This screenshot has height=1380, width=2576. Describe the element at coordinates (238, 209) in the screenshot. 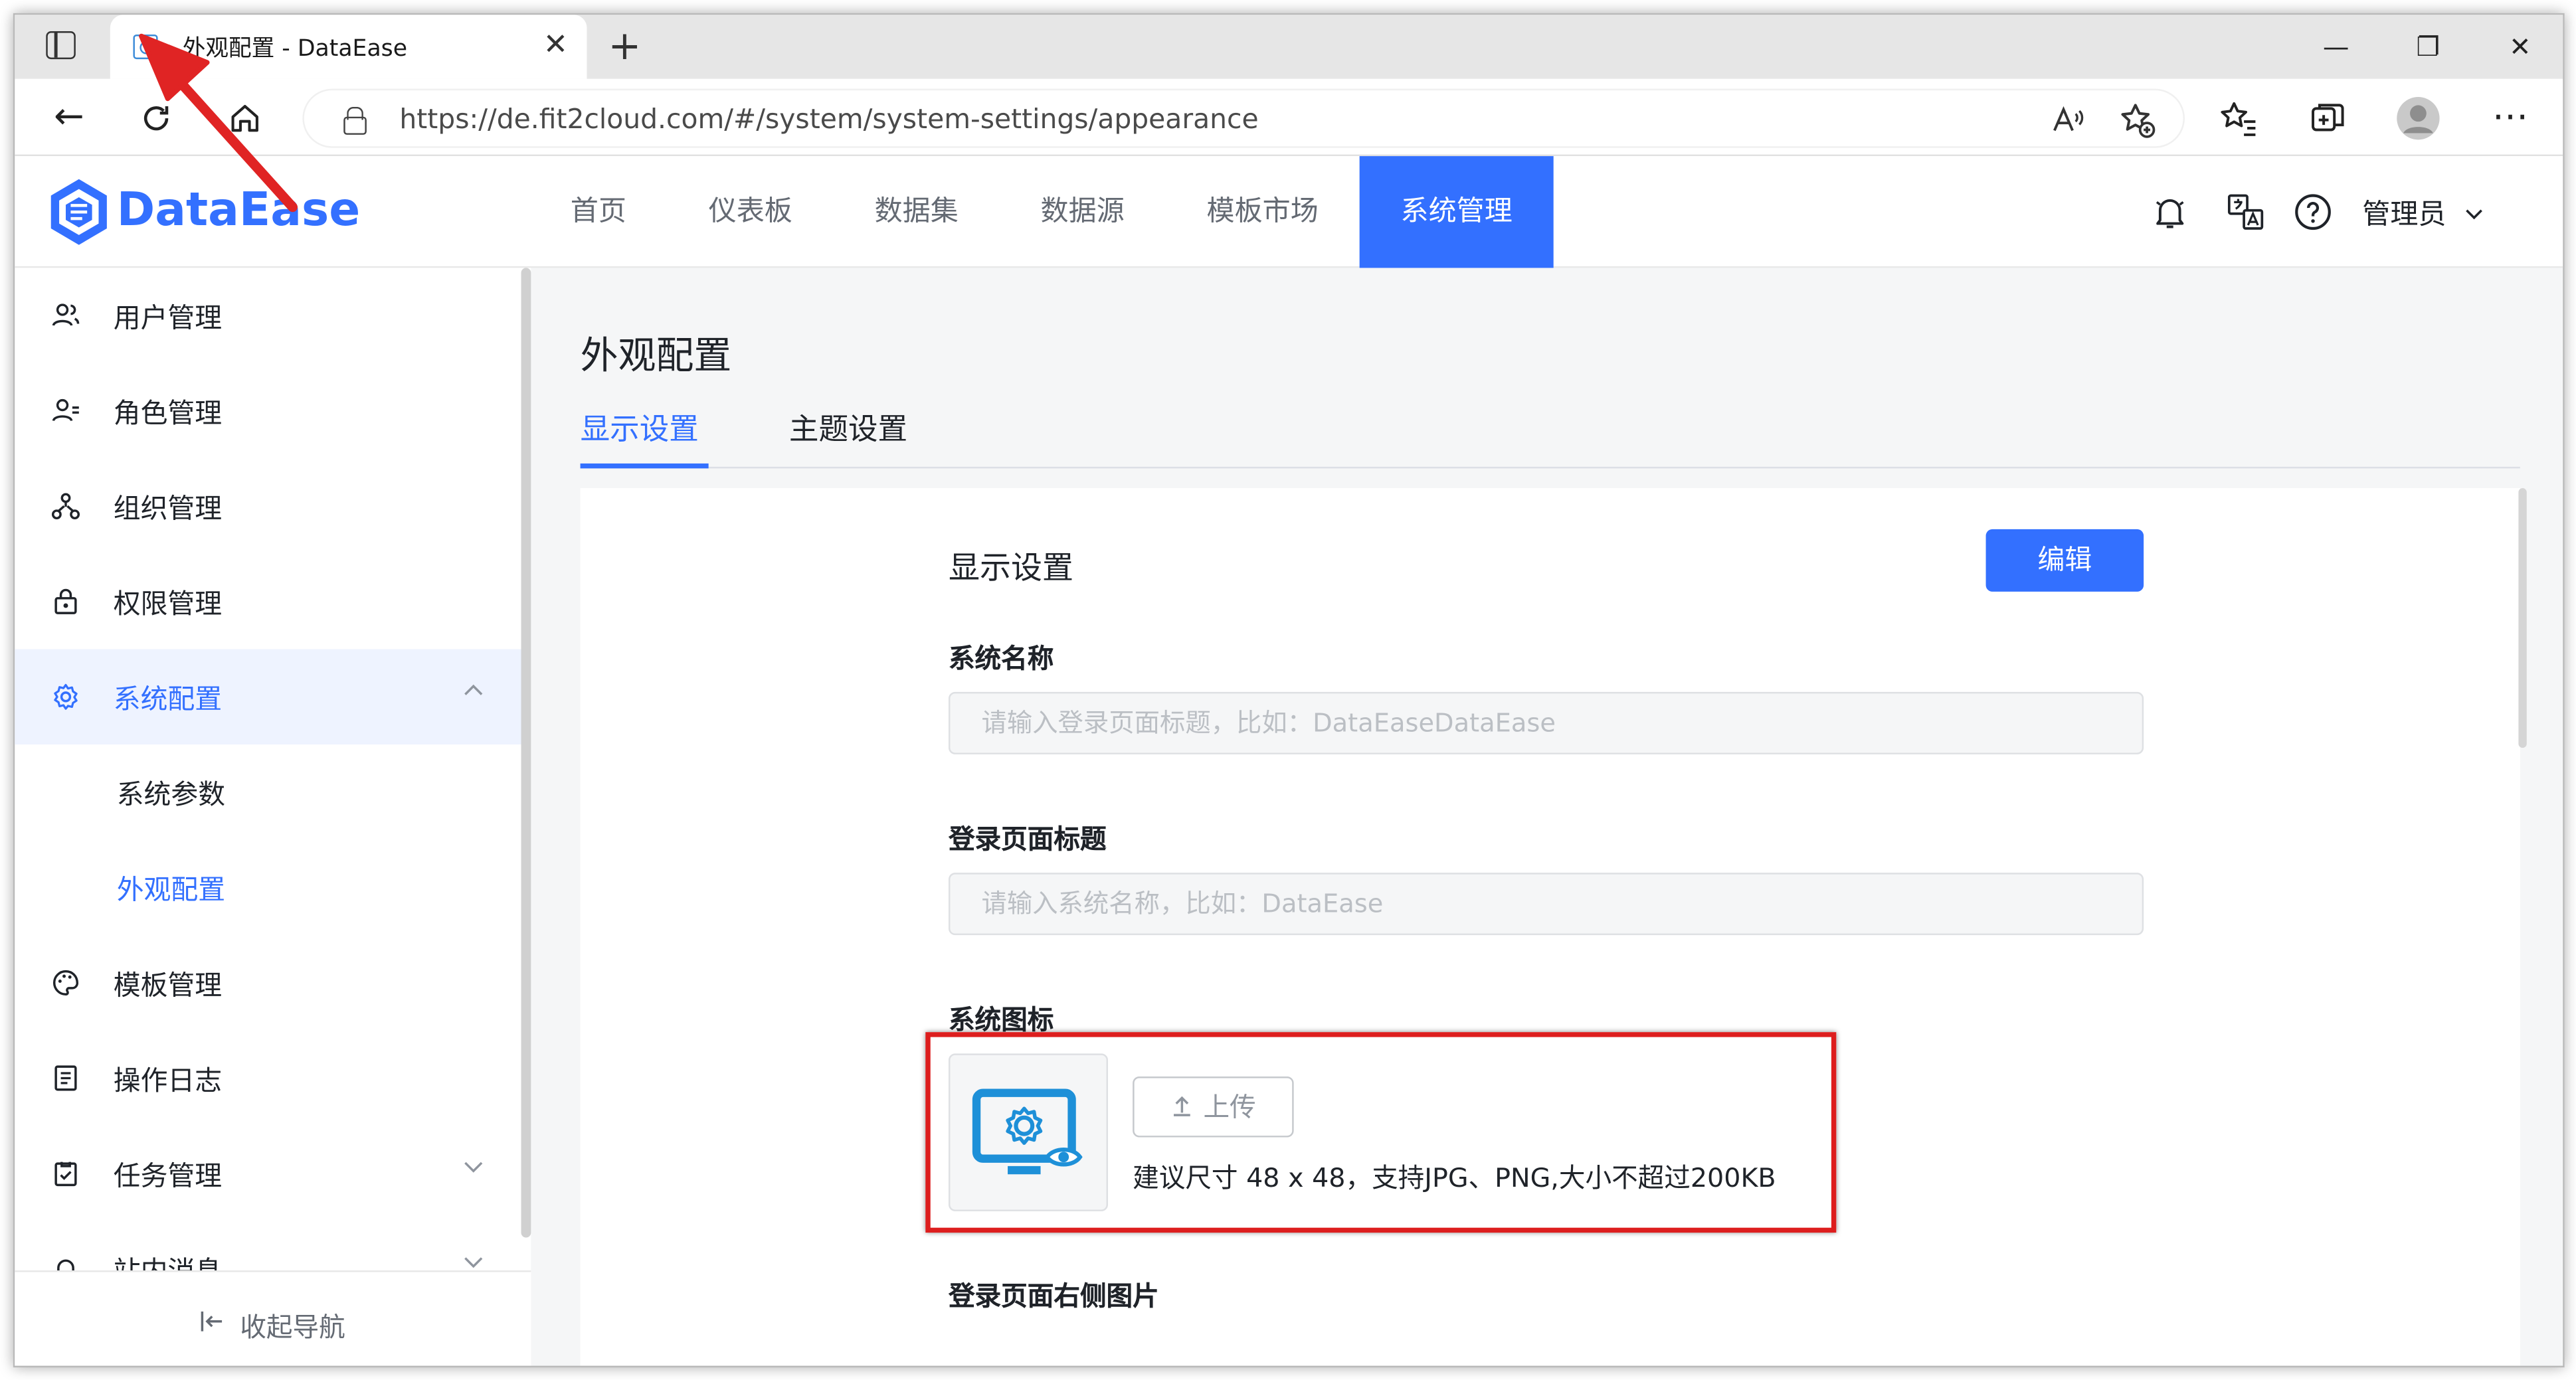

I see `logo-text: DataEase` at that location.